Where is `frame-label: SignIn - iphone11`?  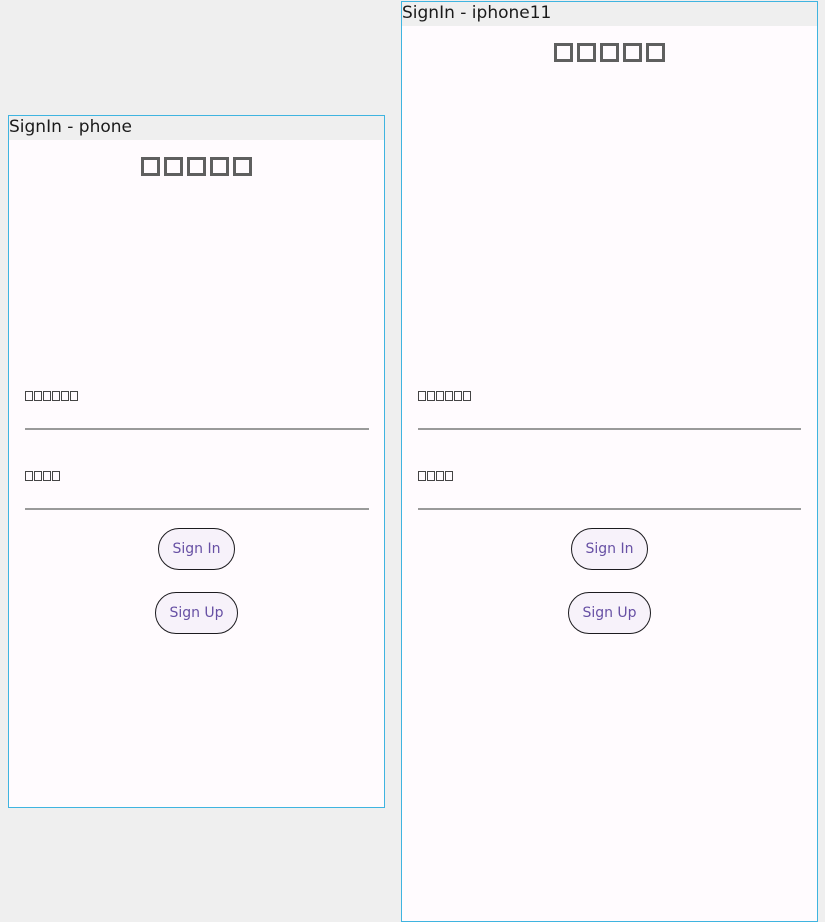 frame-label: SignIn - iphone11 is located at coordinates (609, 14).